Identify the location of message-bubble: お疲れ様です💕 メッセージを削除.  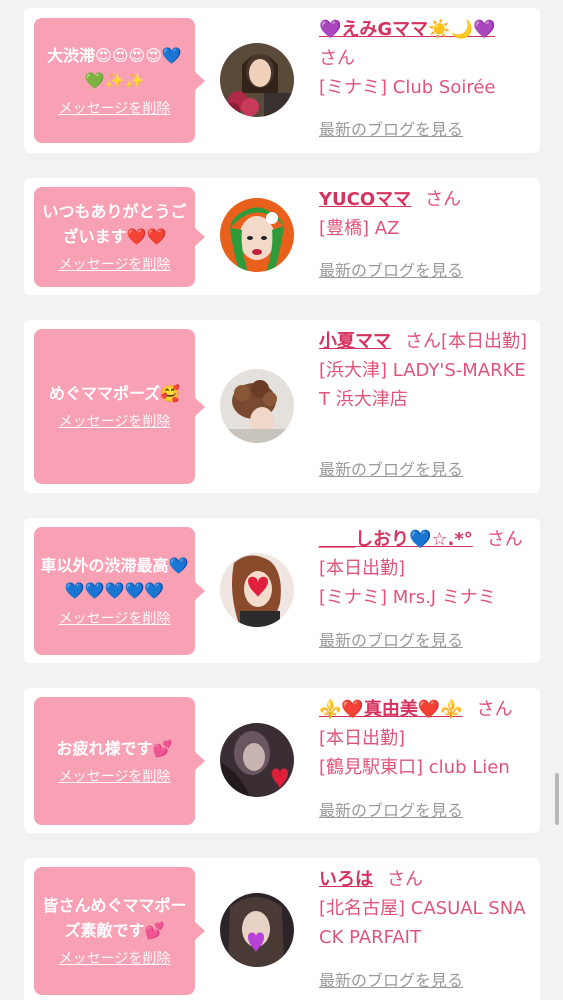
(114, 761).